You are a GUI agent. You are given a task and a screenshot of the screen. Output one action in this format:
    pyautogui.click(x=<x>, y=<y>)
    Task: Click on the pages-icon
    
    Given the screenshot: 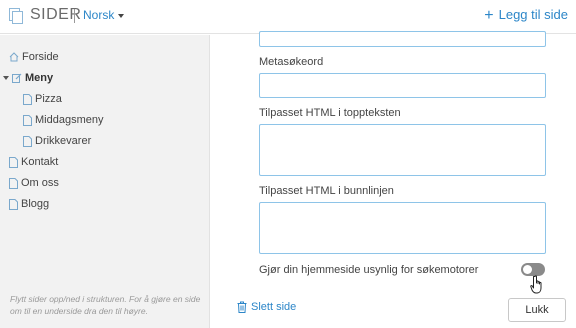 What is the action you would take?
    pyautogui.click(x=16, y=16)
    